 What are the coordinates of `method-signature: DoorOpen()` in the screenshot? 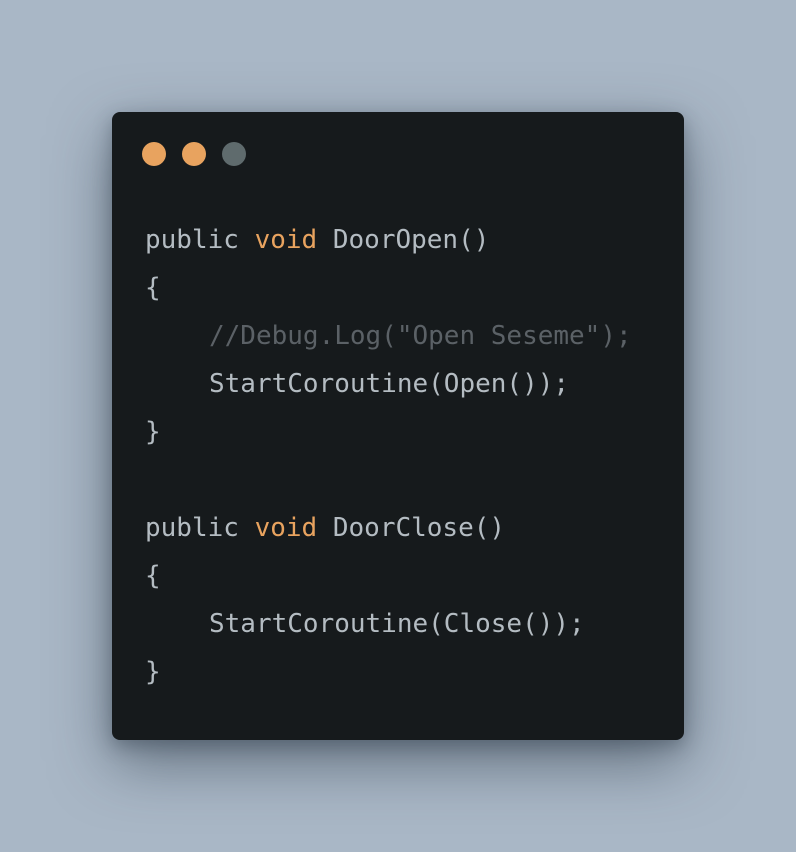 It's located at (411, 240).